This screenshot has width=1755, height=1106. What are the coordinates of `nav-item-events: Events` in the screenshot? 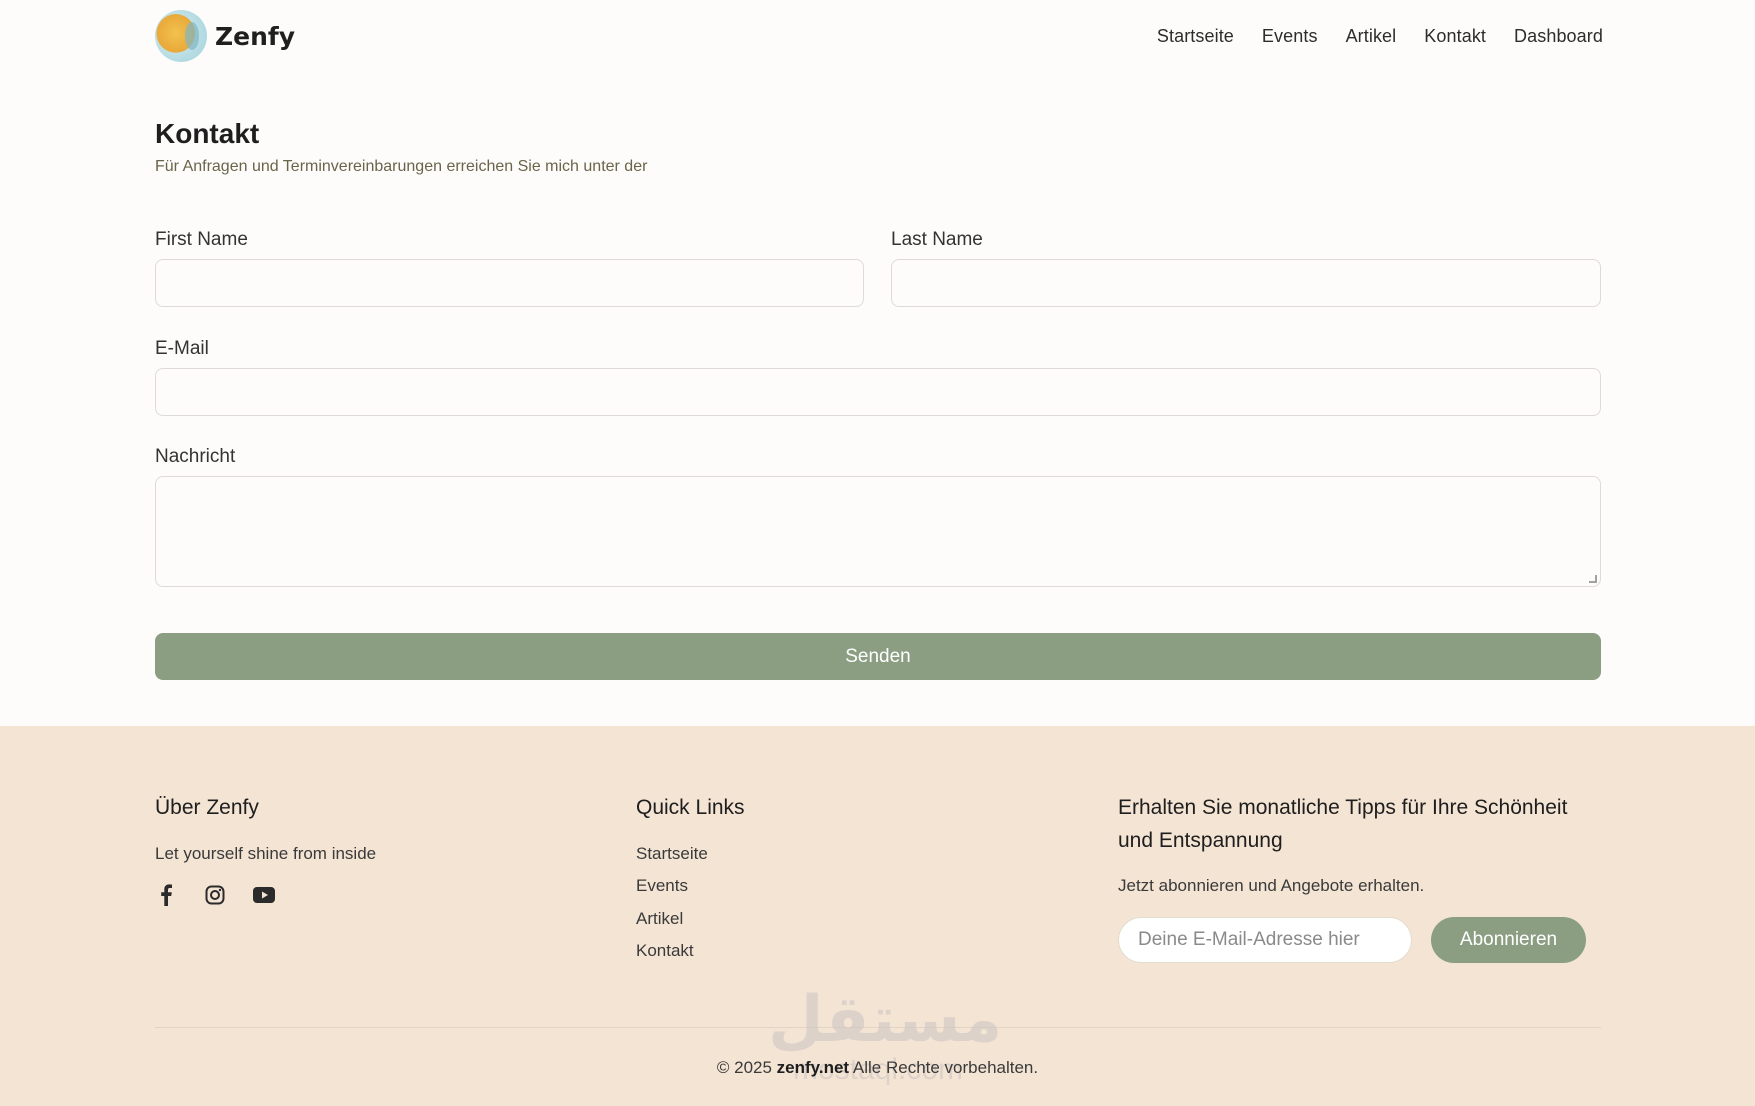 It's located at (1290, 36).